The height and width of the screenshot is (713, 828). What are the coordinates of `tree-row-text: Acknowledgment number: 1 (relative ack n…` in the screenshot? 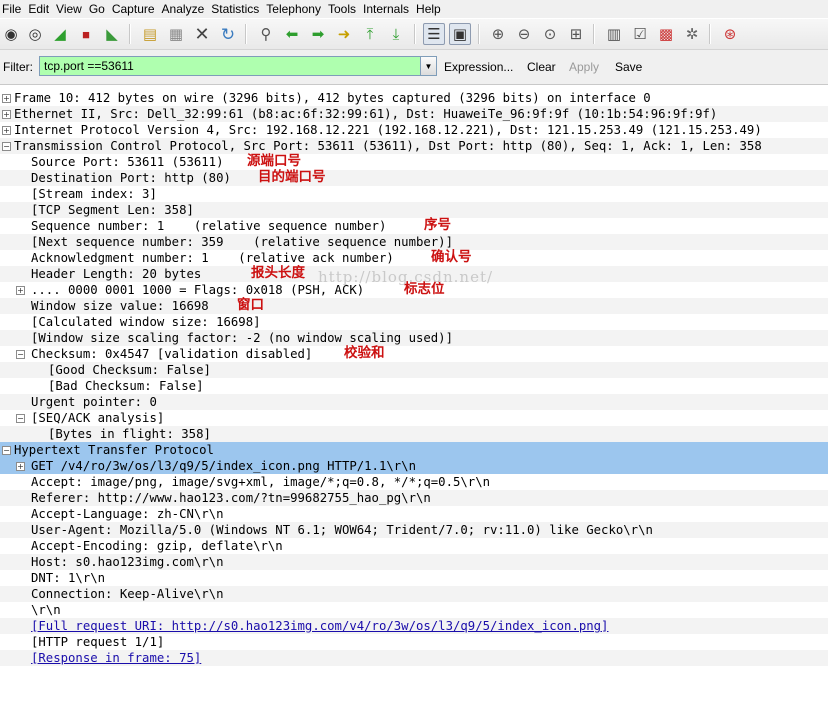 It's located at (212, 258).